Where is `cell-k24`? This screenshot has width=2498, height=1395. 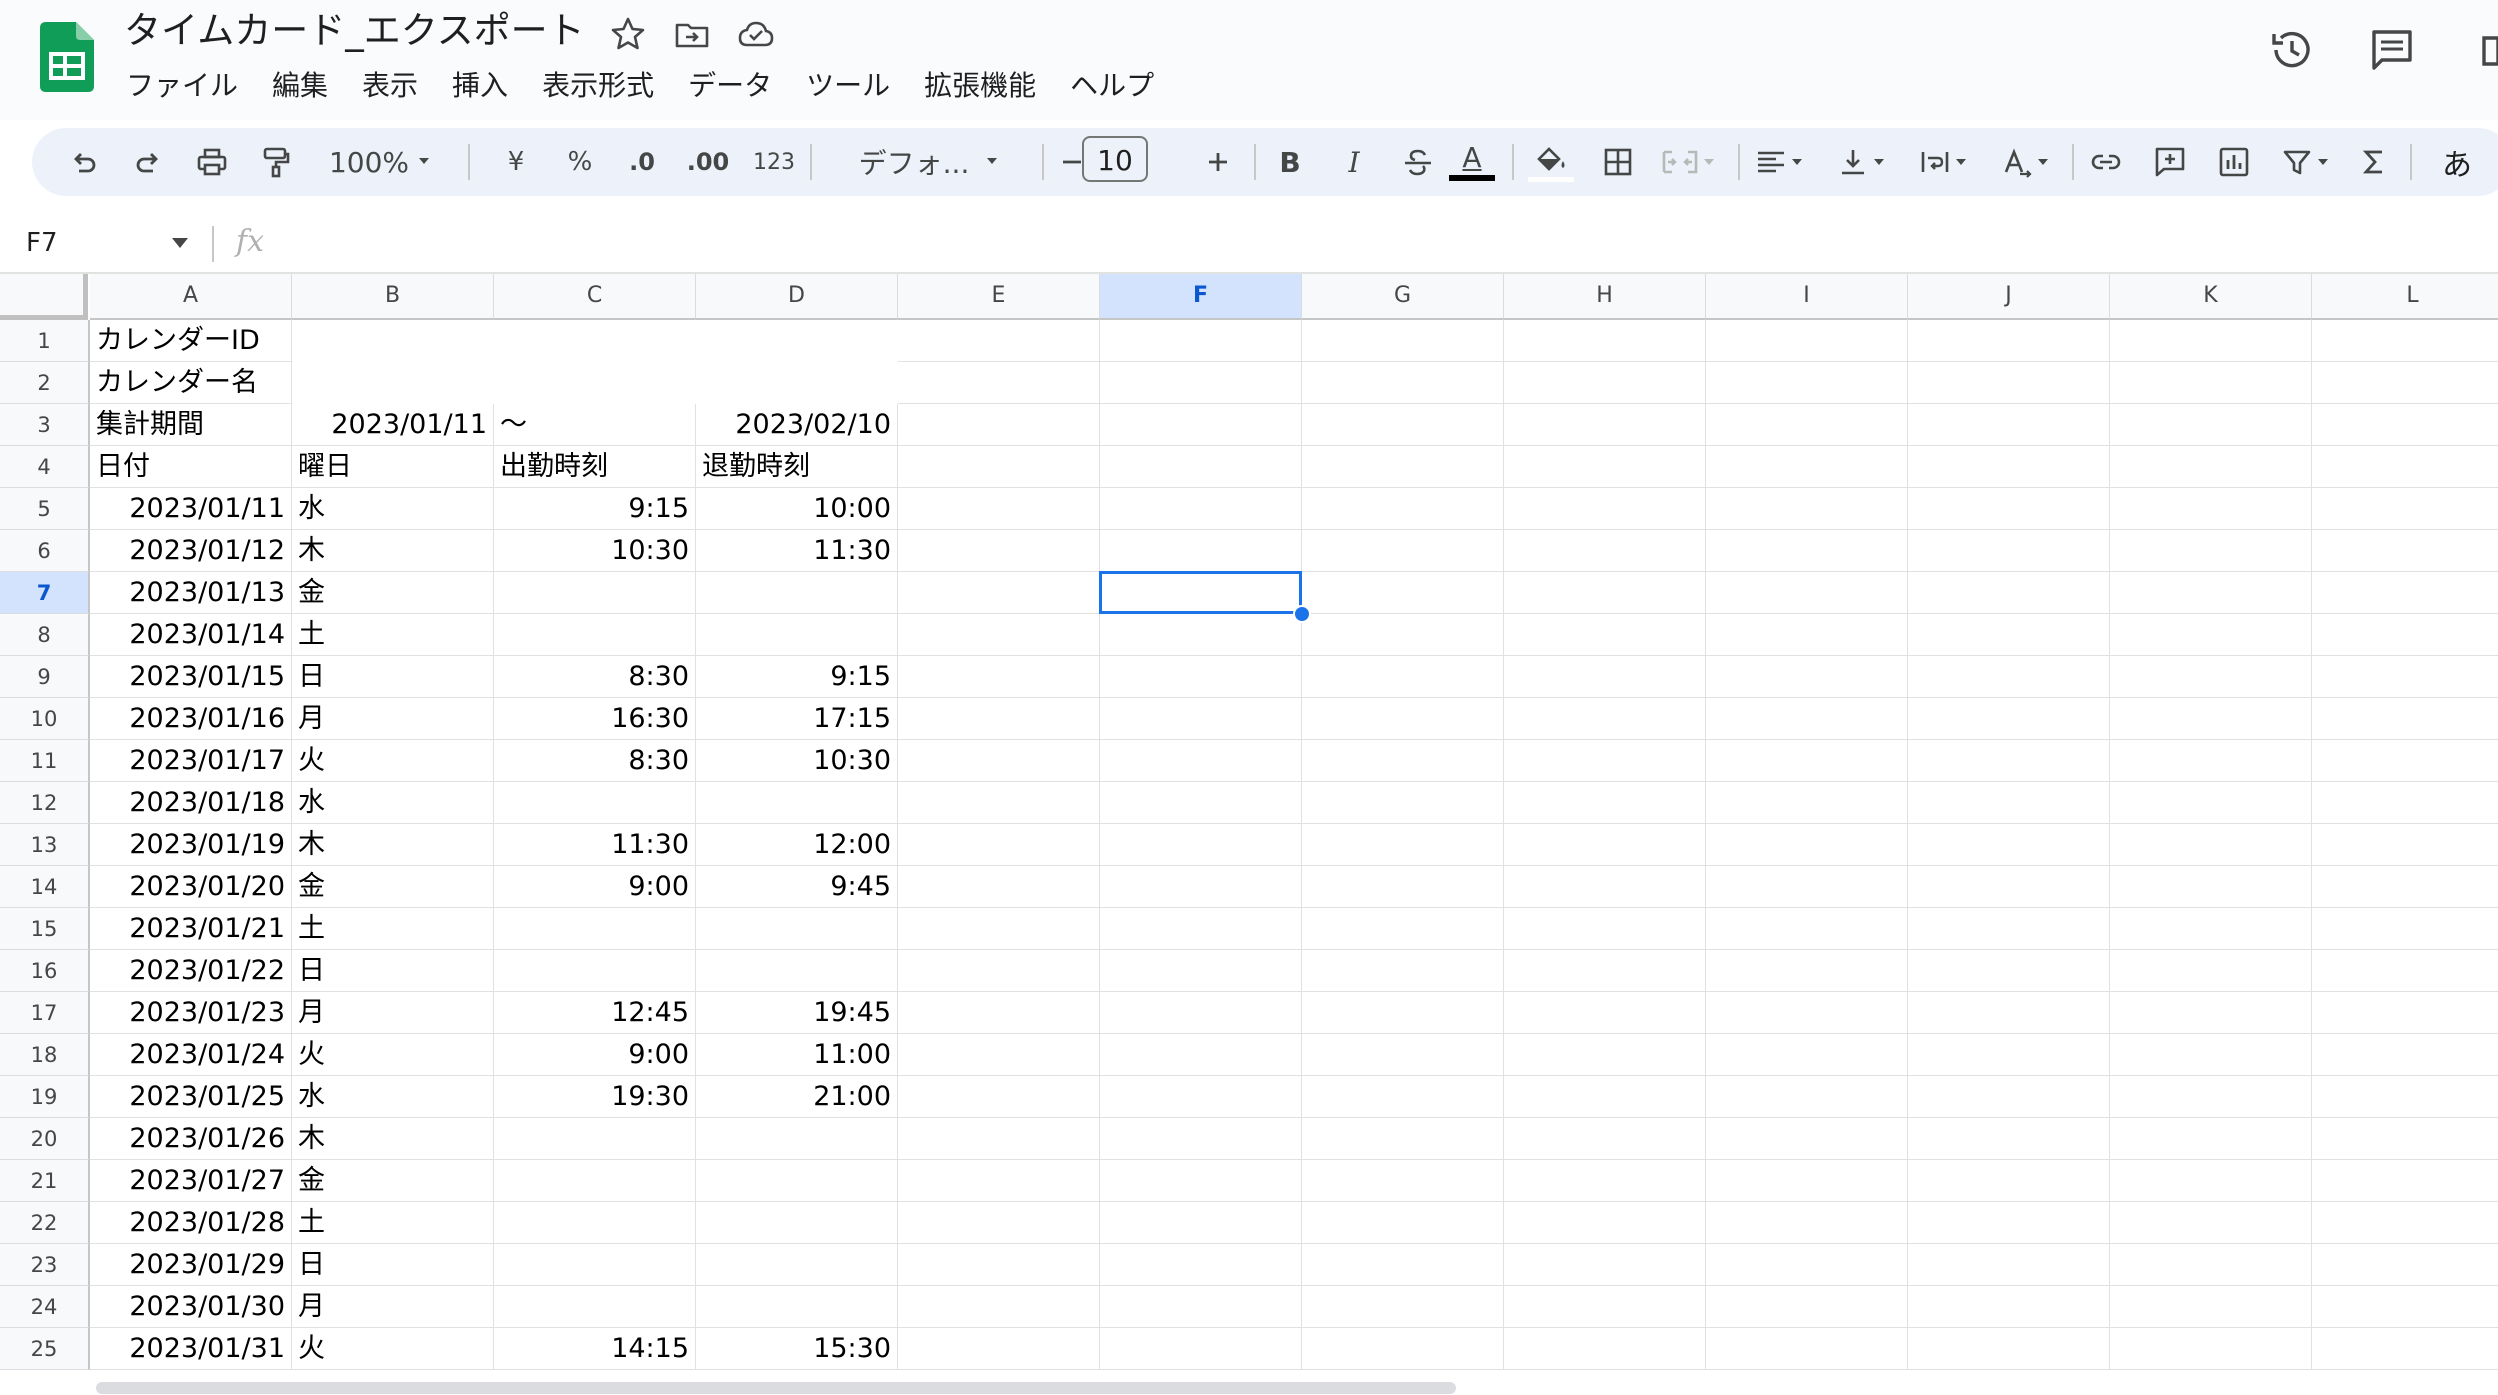 cell-k24 is located at coordinates (2211, 1307).